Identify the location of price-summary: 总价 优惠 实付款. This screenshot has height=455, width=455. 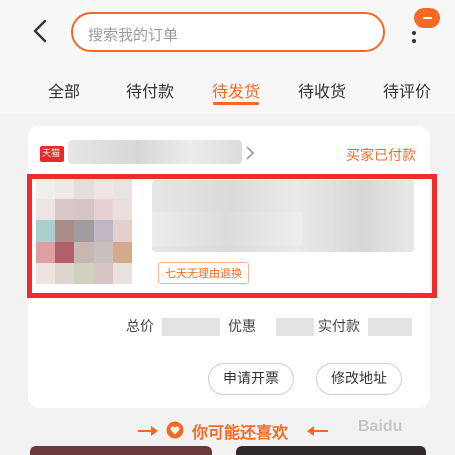
(227, 327).